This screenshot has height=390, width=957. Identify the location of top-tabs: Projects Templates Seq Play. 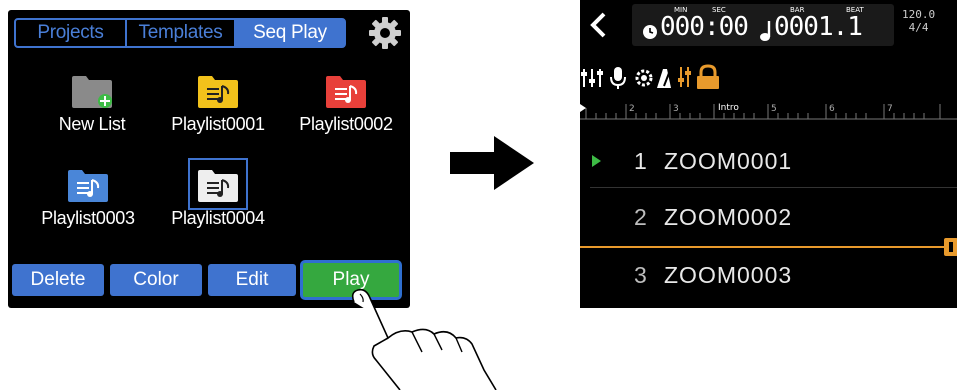
(189, 33).